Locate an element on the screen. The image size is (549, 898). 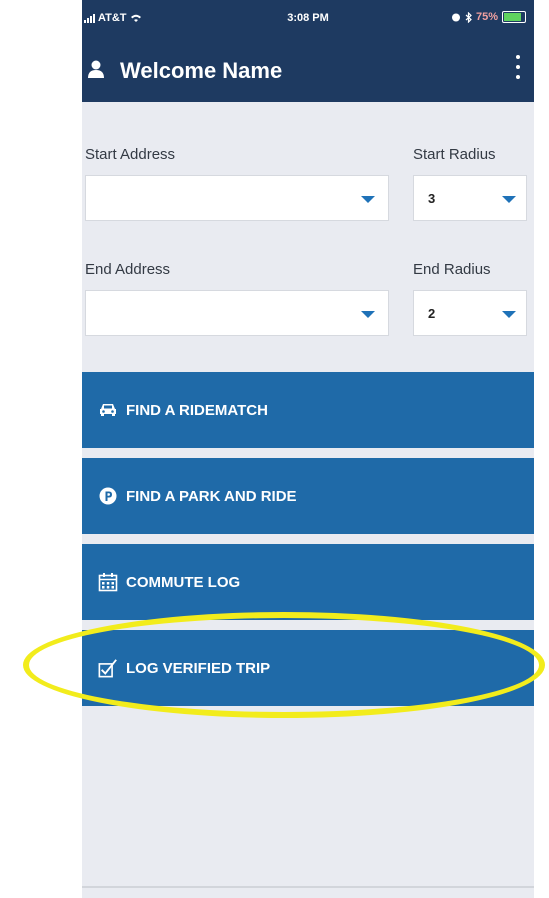
end-address-label: End Address is located at coordinates (128, 269).